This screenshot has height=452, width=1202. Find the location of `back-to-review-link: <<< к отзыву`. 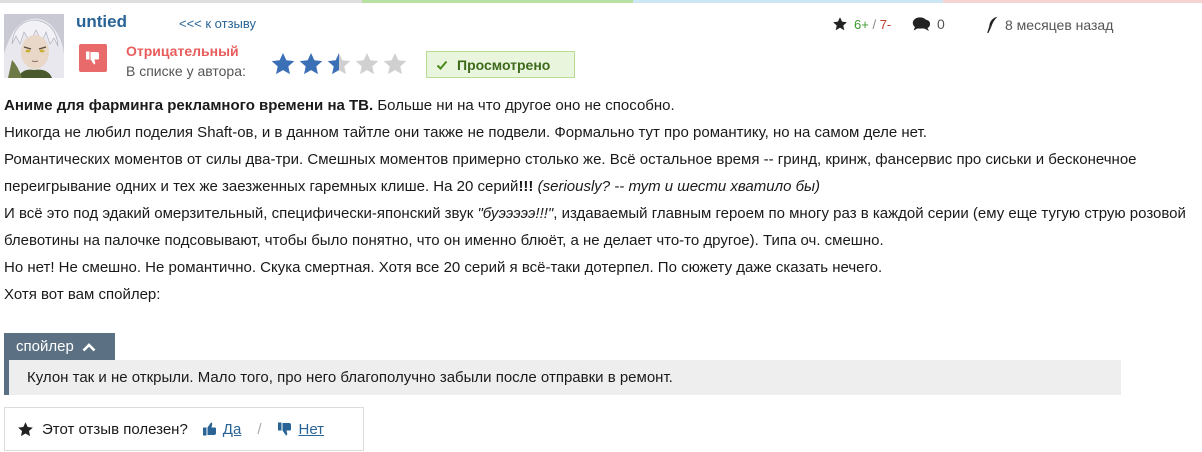

back-to-review-link: <<< к отзыву is located at coordinates (217, 23).